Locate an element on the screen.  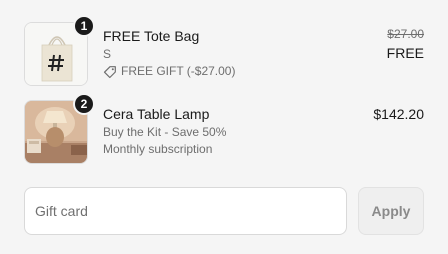
gift-card-input is located at coordinates (185, 211).